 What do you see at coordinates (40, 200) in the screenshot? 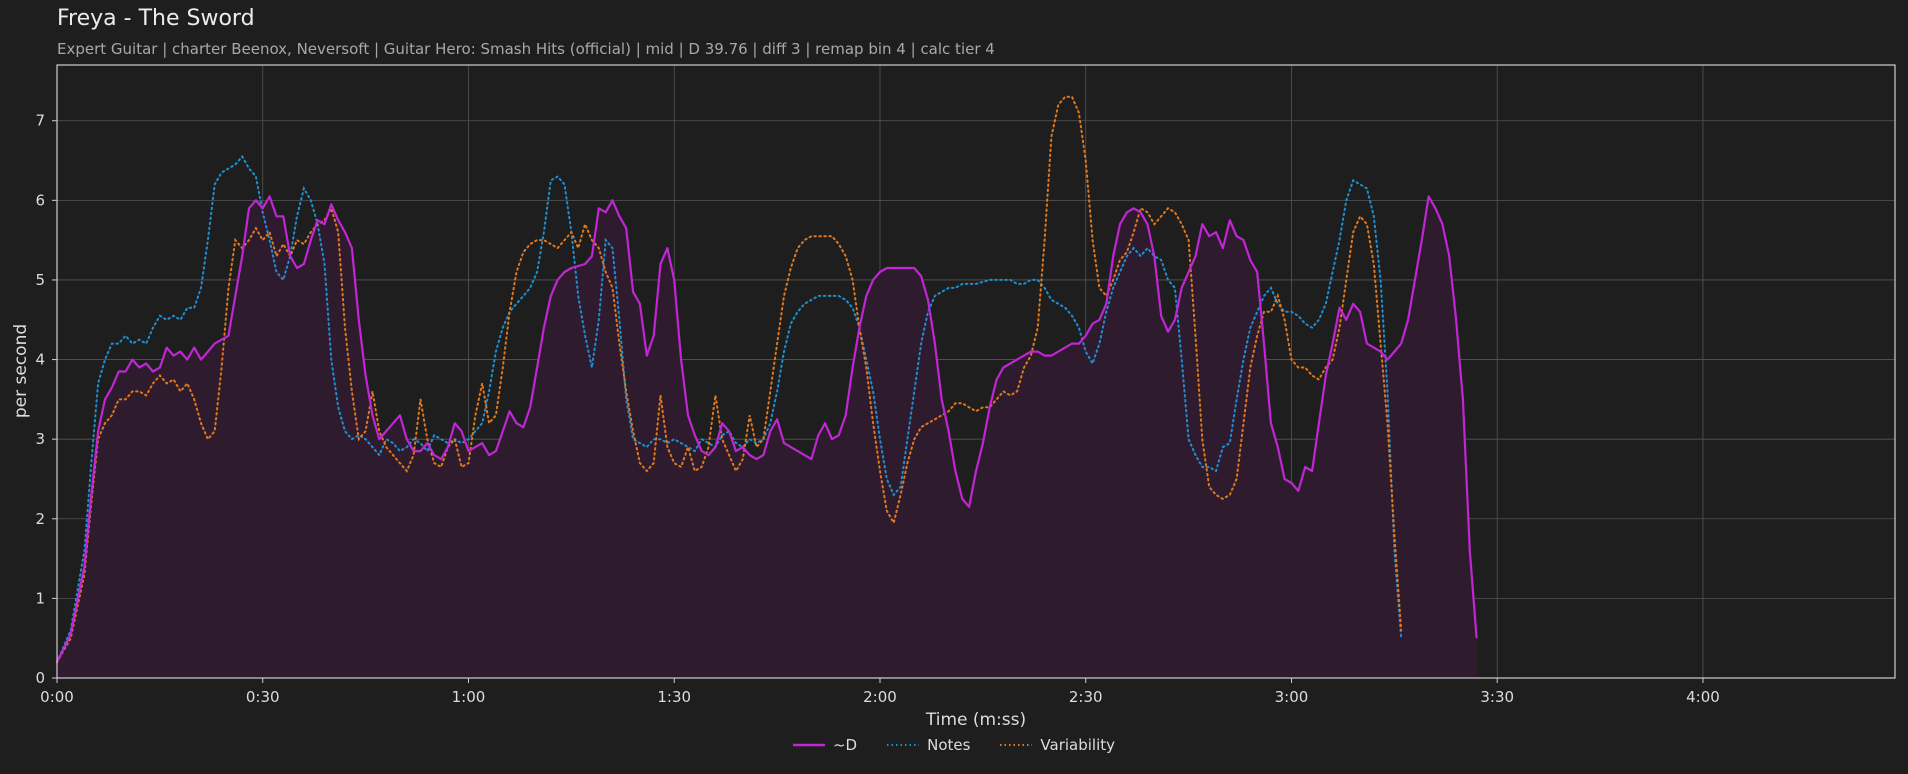
I see `y-tick-label: 6` at bounding box center [40, 200].